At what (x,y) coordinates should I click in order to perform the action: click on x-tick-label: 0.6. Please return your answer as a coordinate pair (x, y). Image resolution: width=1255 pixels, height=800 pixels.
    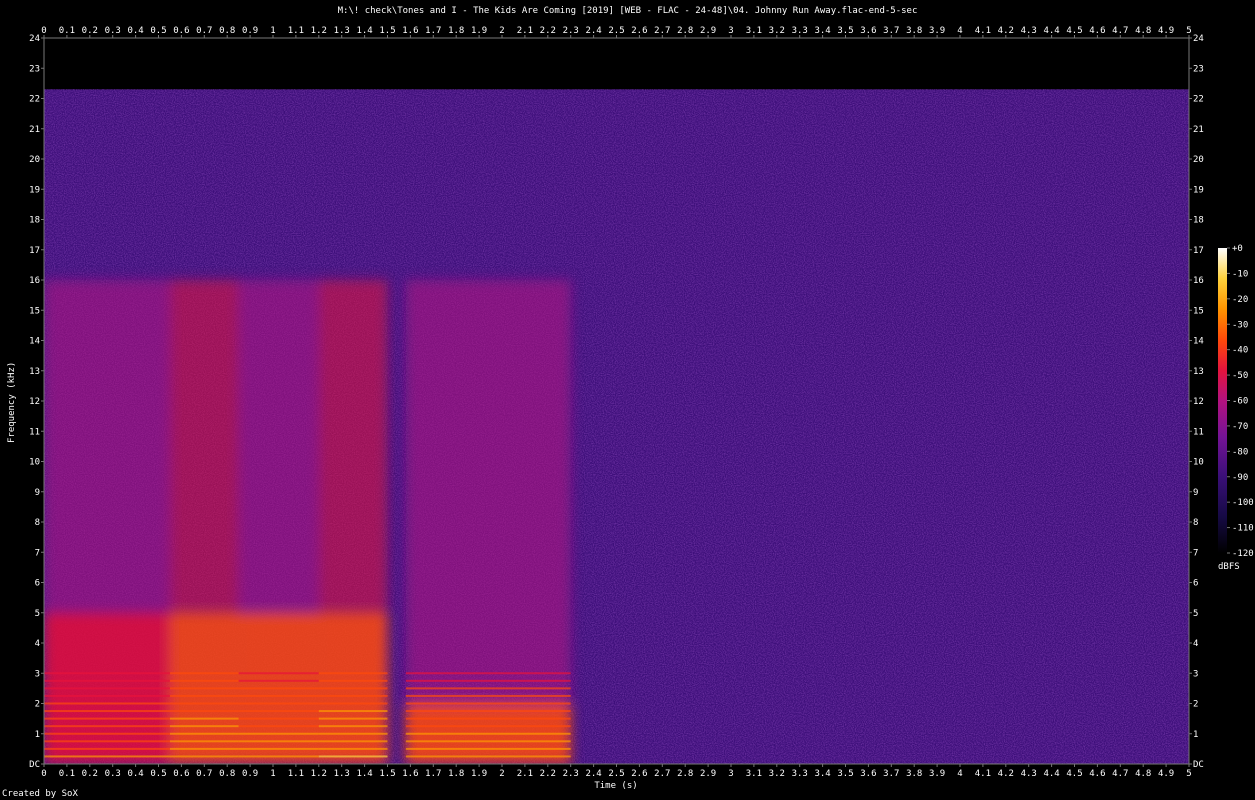
    Looking at the image, I should click on (181, 774).